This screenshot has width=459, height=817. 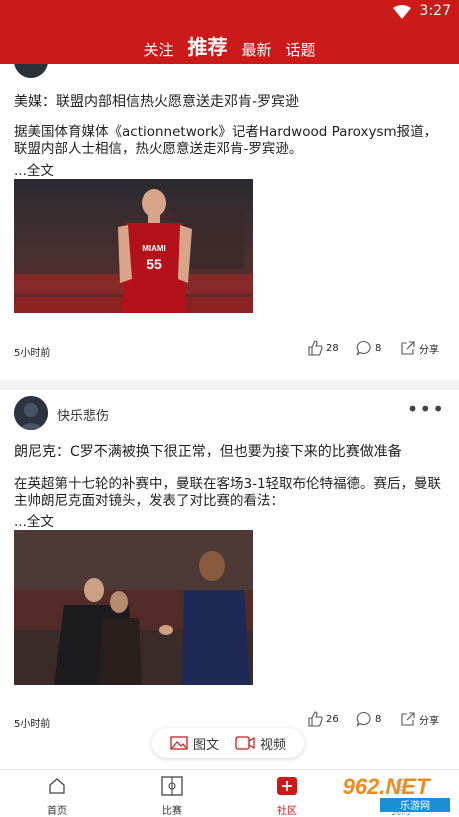 I want to click on video-label: 视频, so click(x=272, y=745).